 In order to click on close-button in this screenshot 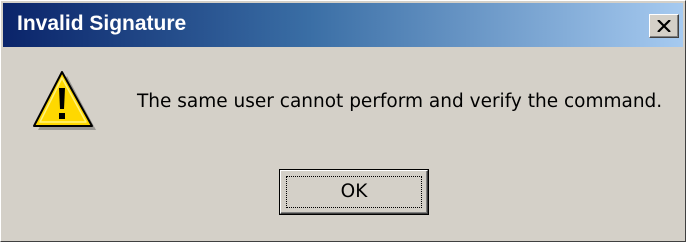, I will do `click(664, 26)`.